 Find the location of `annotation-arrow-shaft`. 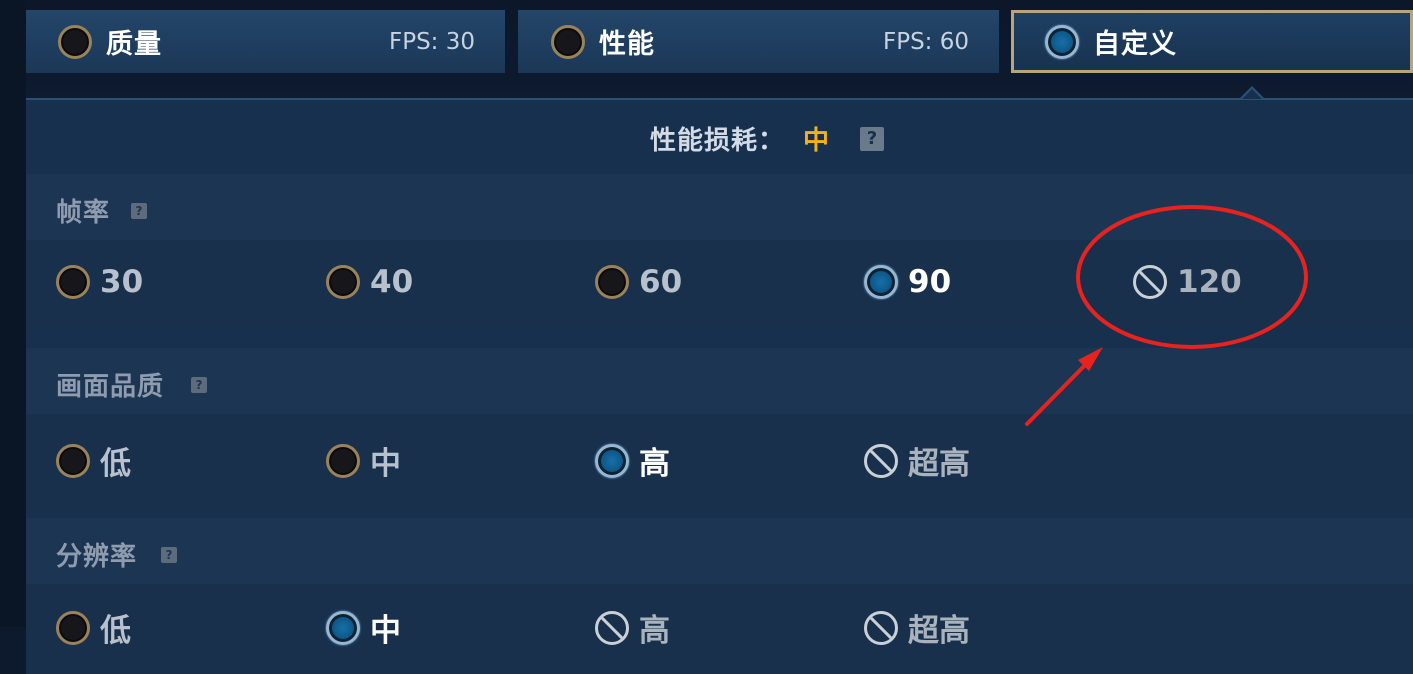

annotation-arrow-shaft is located at coordinates (1059, 391).